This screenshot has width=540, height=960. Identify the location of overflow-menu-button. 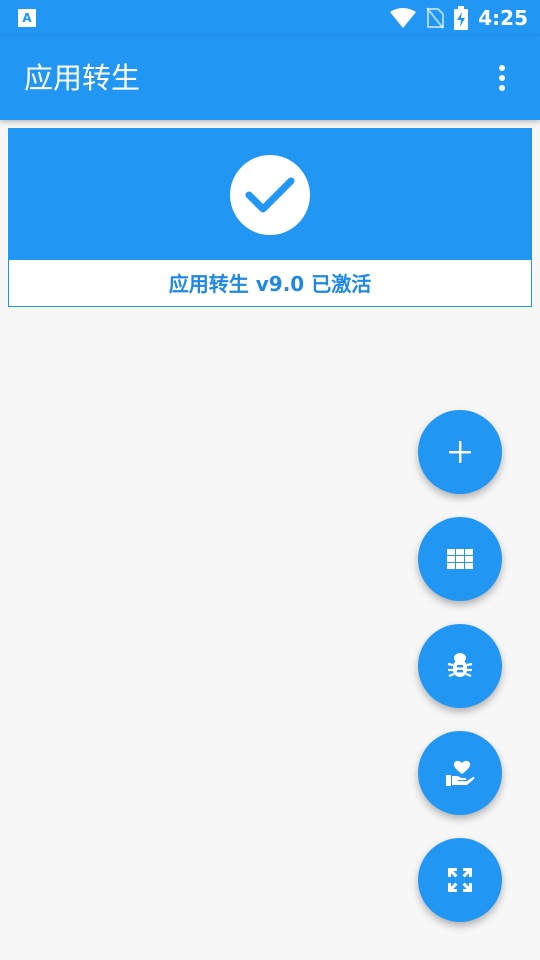
(502, 78).